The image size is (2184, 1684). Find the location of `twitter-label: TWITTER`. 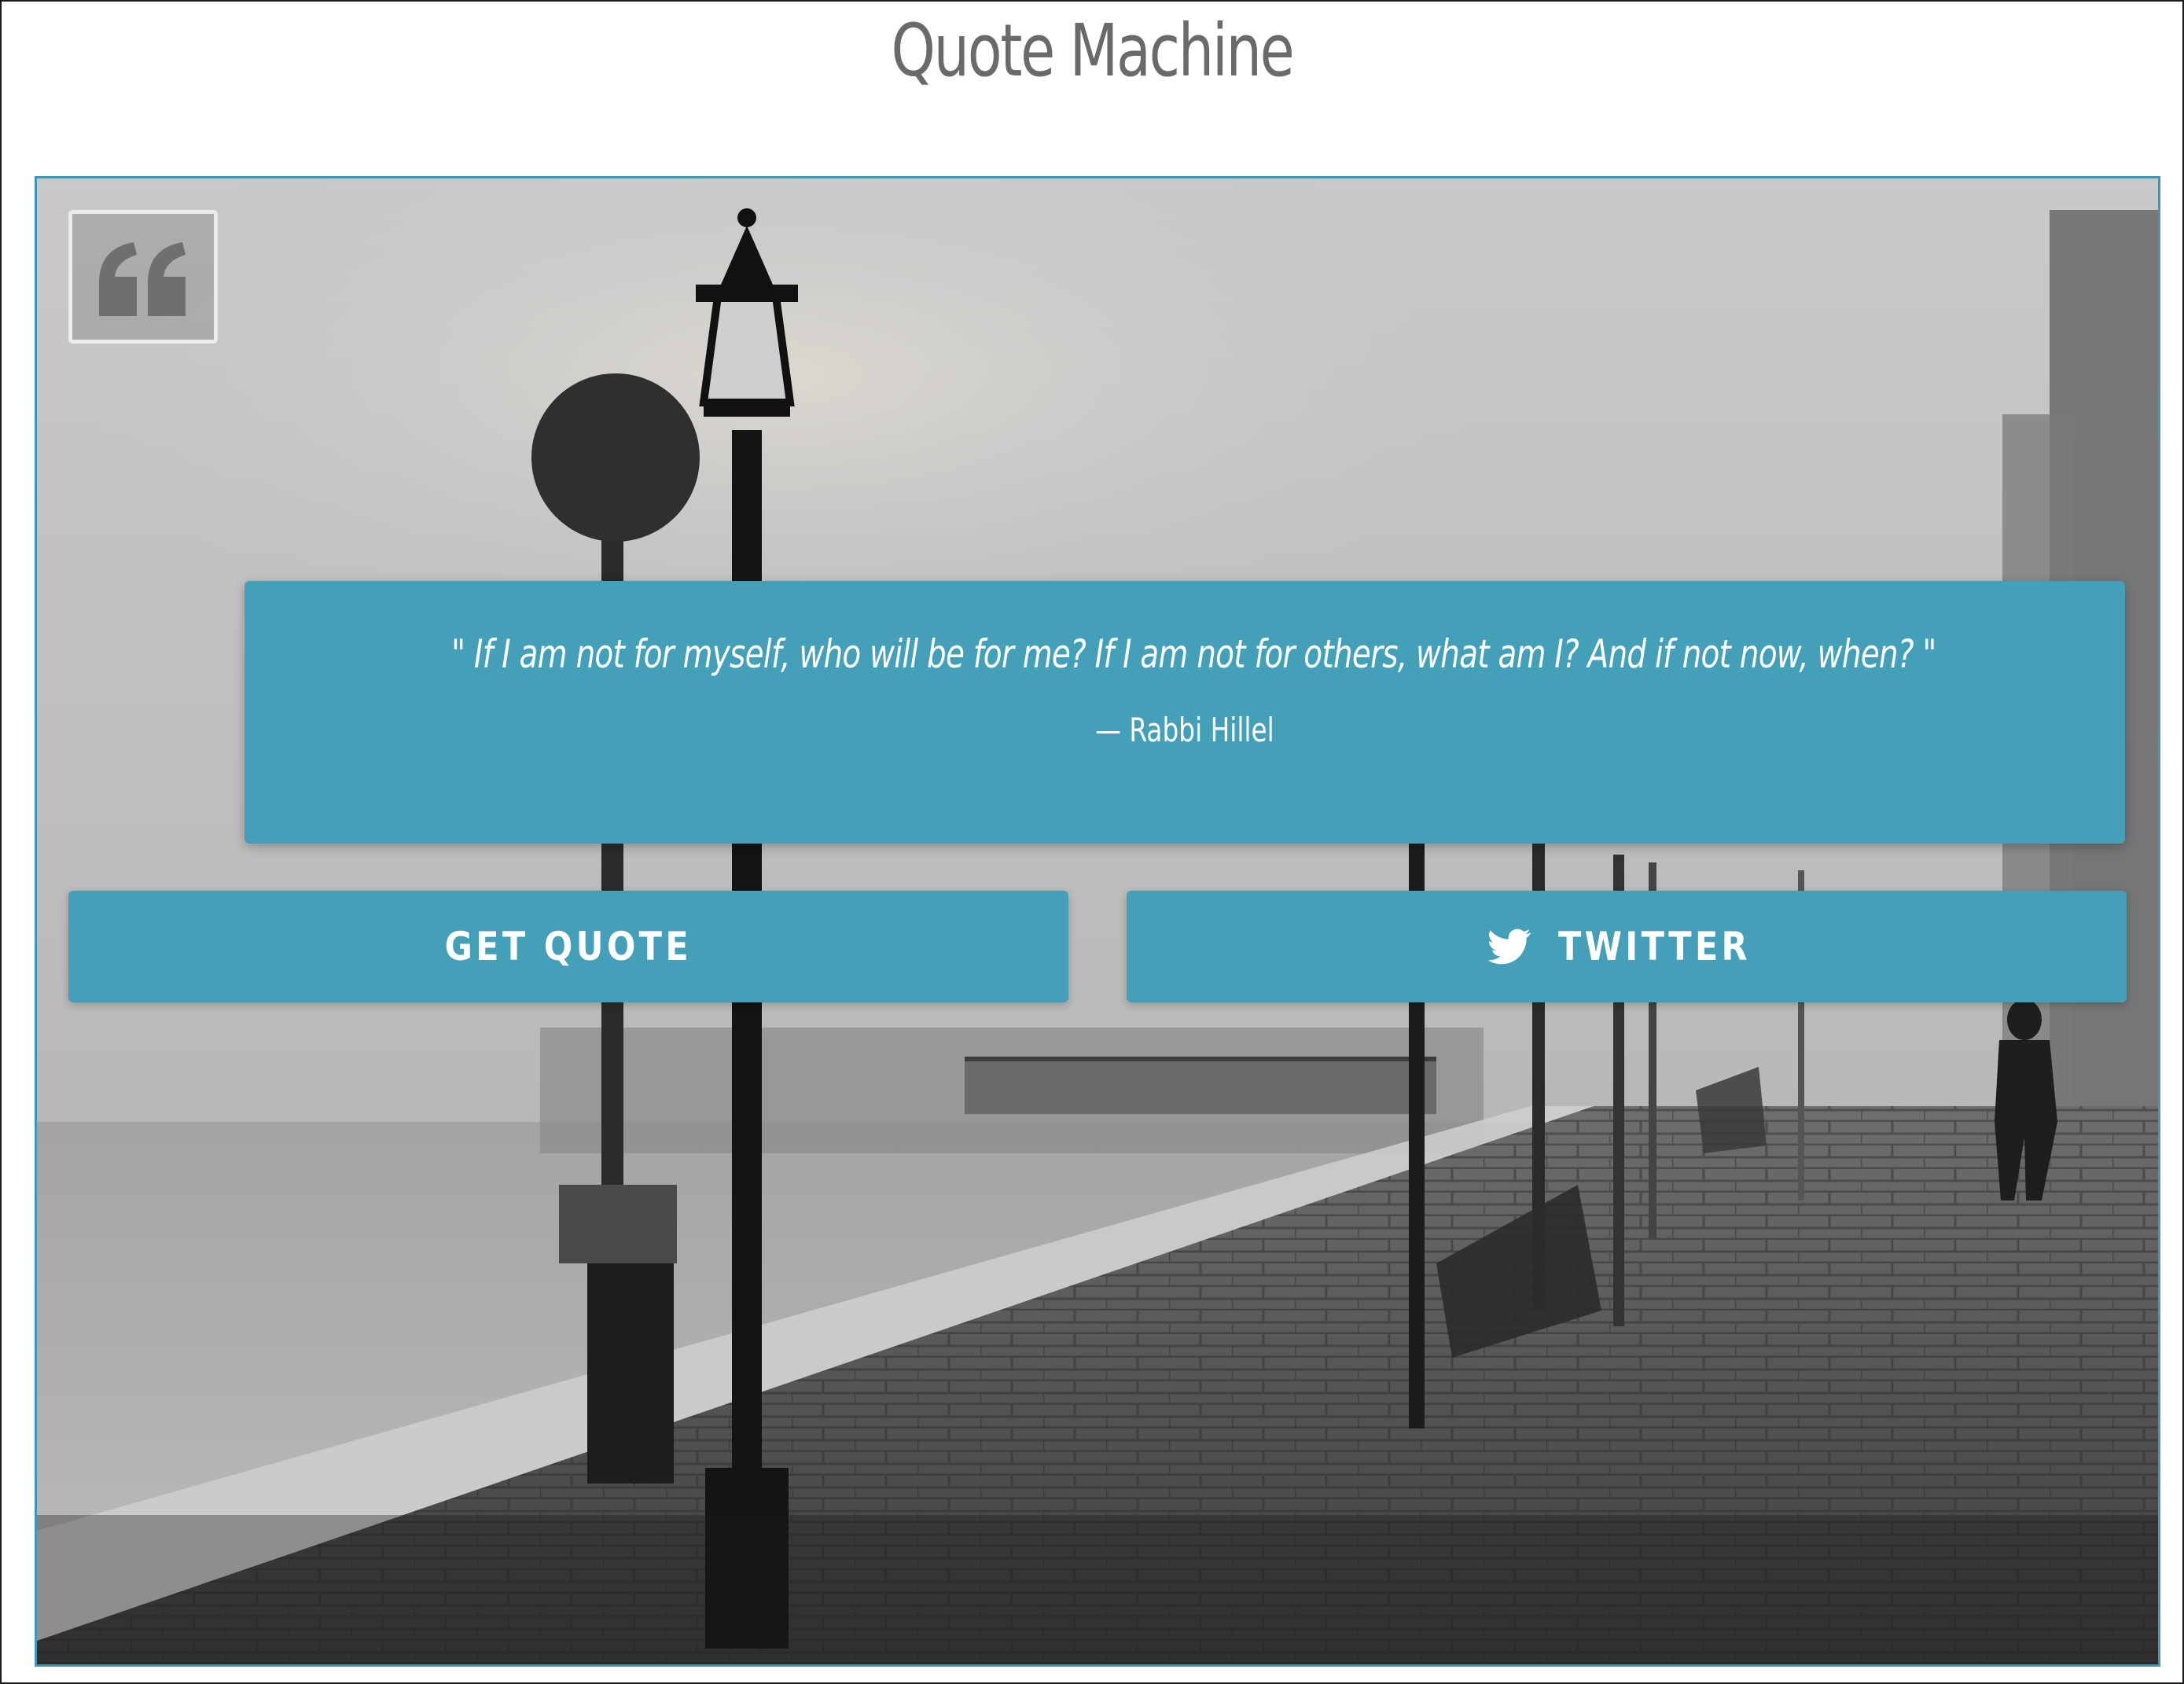

twitter-label: TWITTER is located at coordinates (1654, 946).